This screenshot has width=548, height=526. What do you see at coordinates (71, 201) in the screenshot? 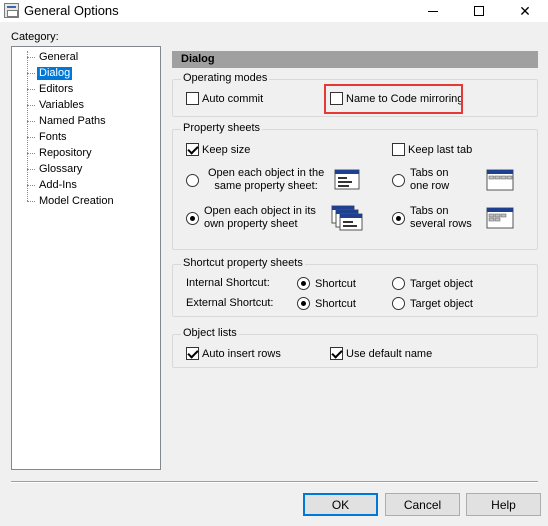
I see `tree-item-model-creation: Model Creation` at bounding box center [71, 201].